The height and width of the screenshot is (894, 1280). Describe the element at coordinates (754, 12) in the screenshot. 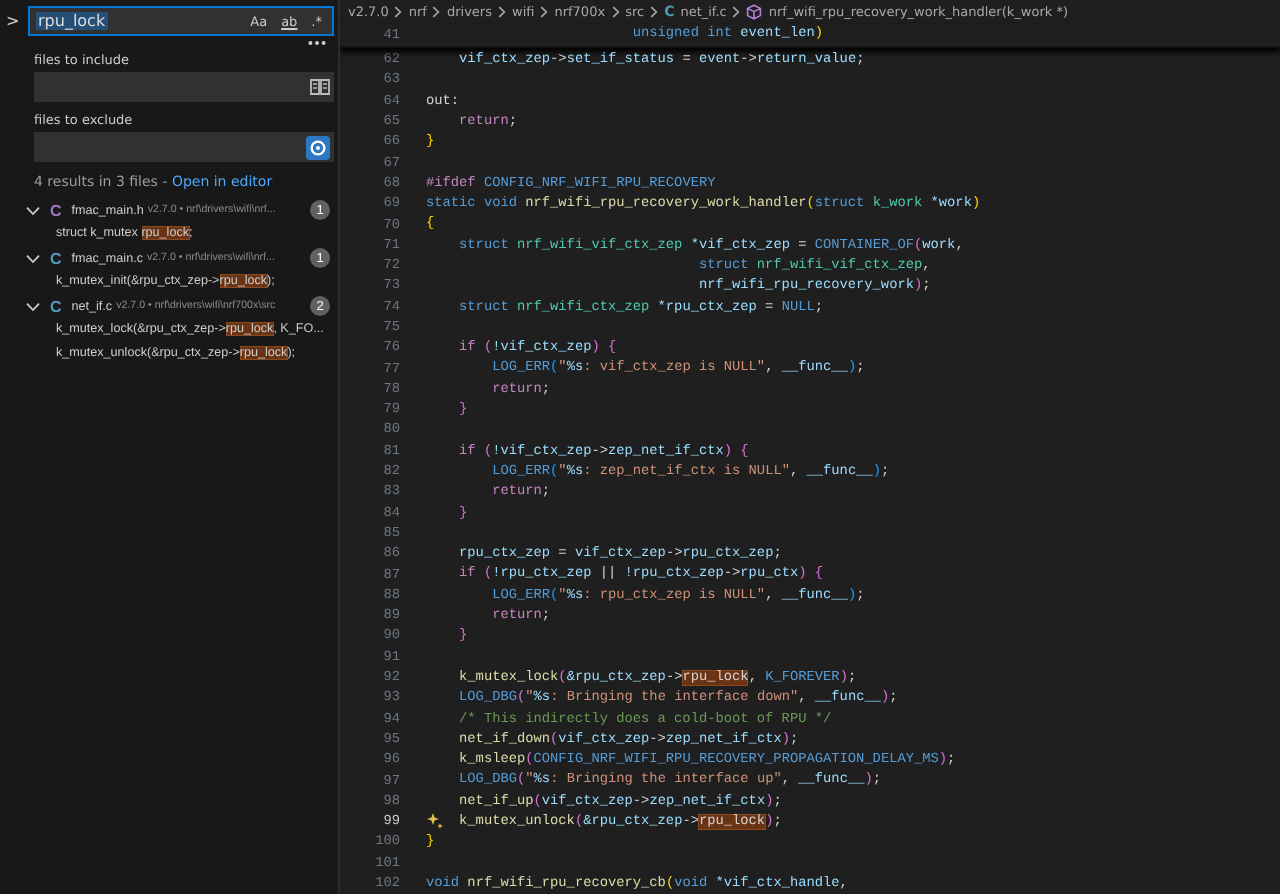

I see `cube-icon` at that location.